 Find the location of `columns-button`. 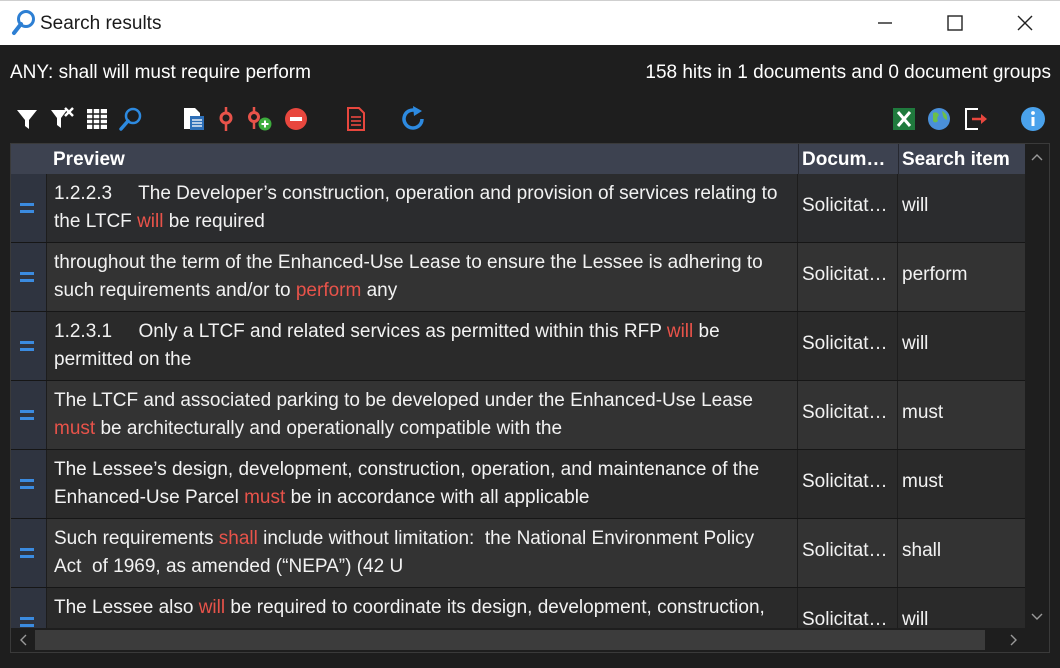

columns-button is located at coordinates (98, 119).